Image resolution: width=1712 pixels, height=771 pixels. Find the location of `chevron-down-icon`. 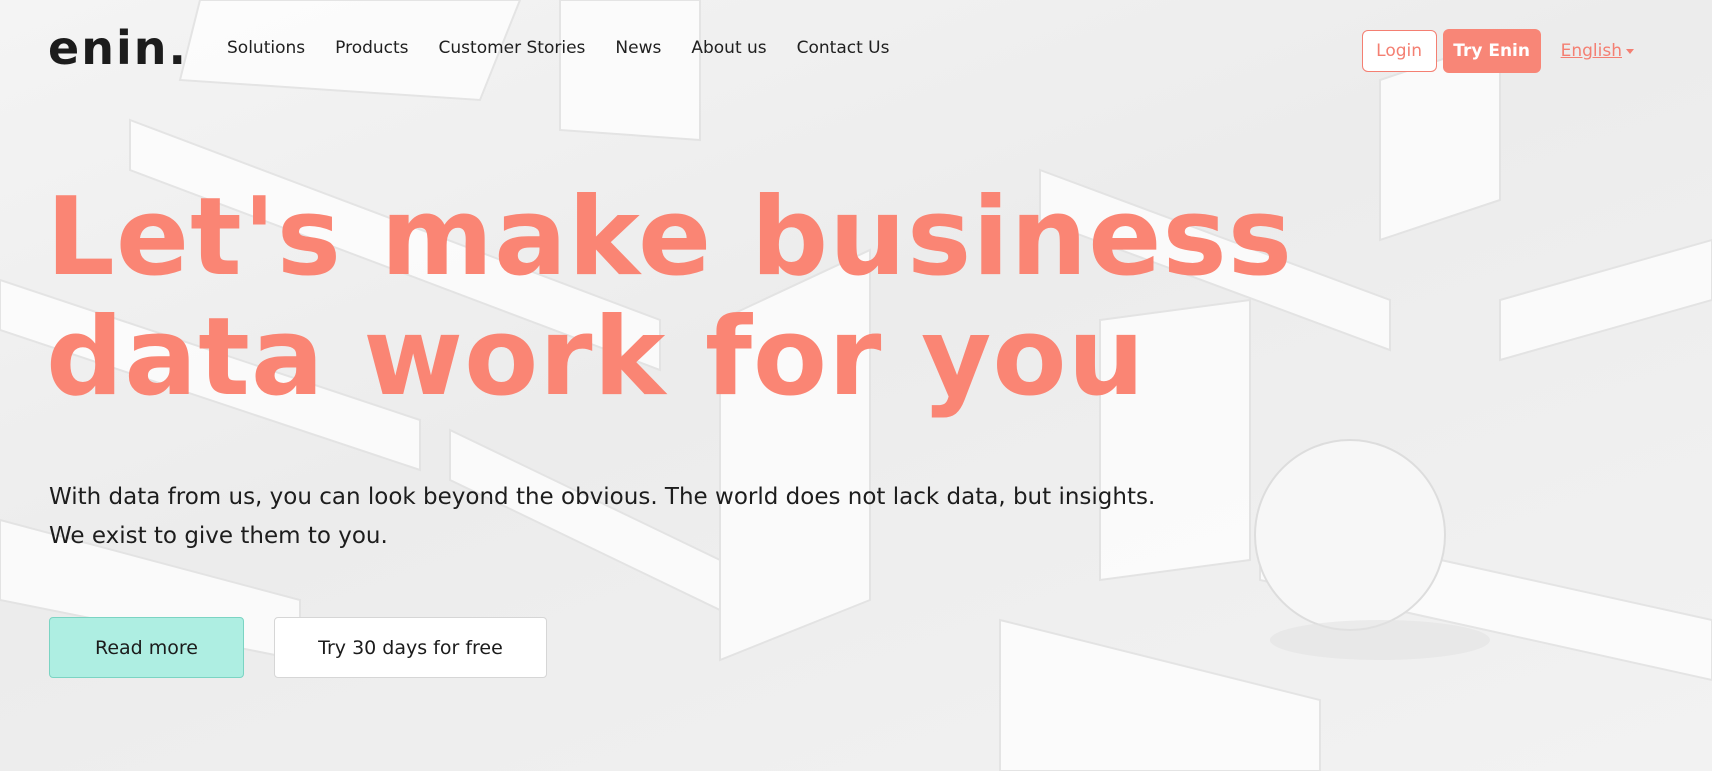

chevron-down-icon is located at coordinates (1630, 51).